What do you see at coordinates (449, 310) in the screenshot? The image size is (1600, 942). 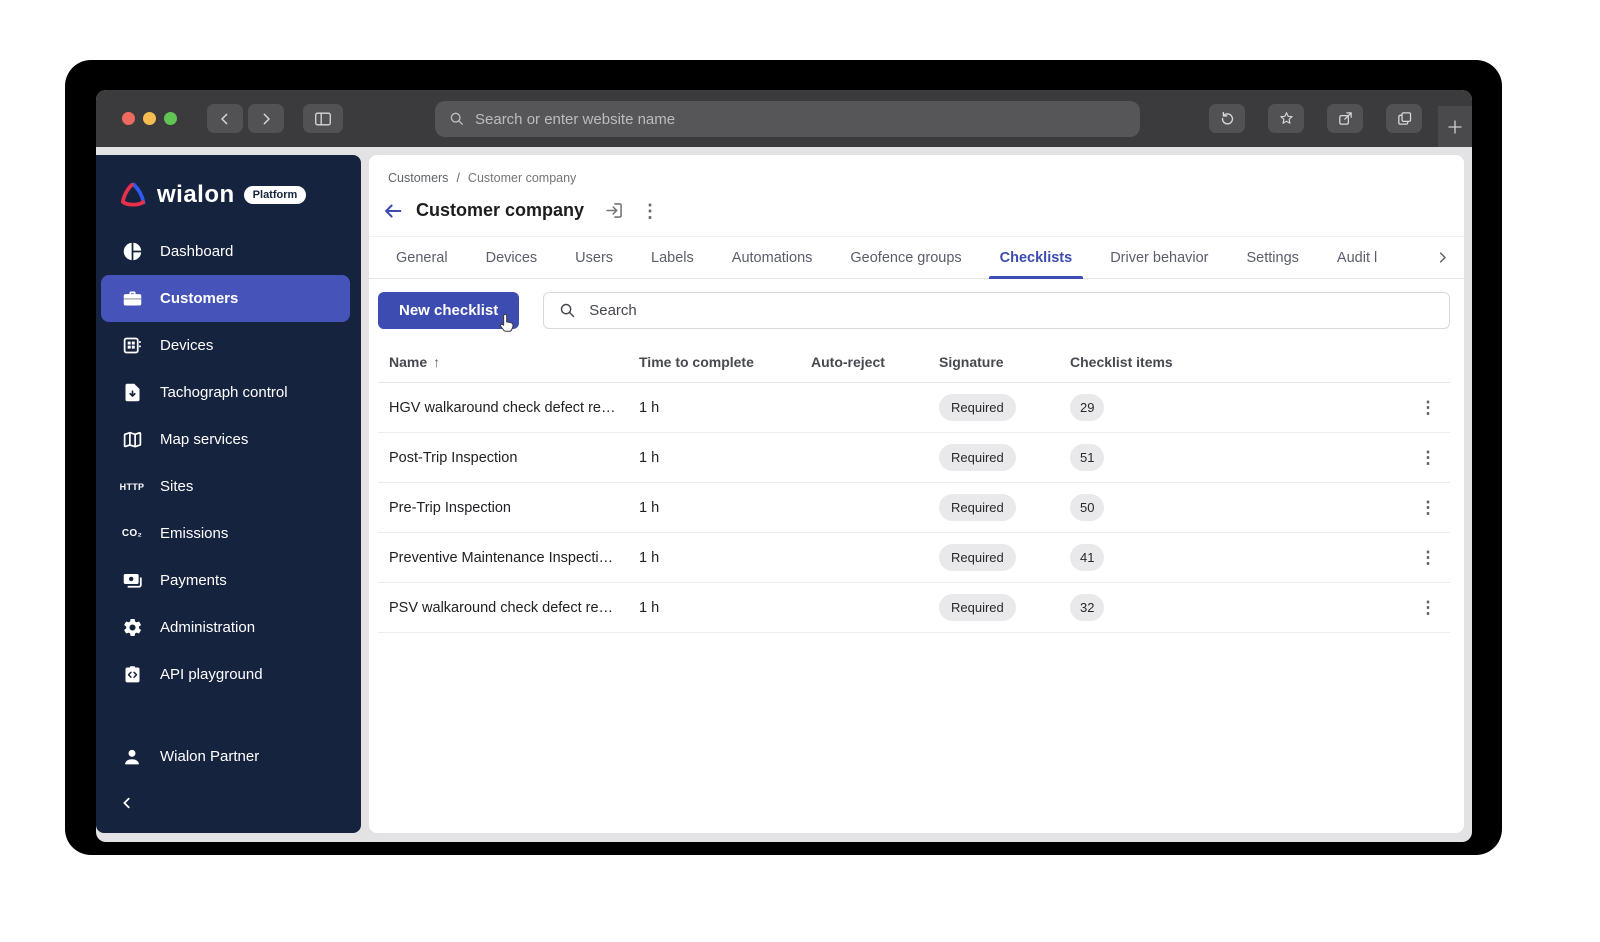 I see `new-checklist-button: New checklist` at bounding box center [449, 310].